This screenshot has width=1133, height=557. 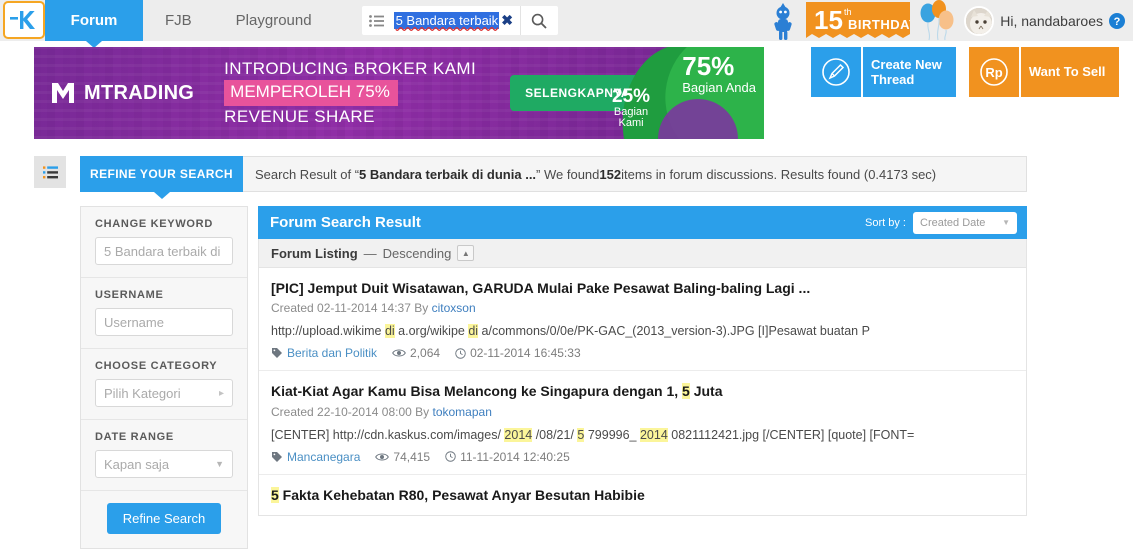 I want to click on keyword-input: 5 Bandara terbaik di, so click(x=164, y=251).